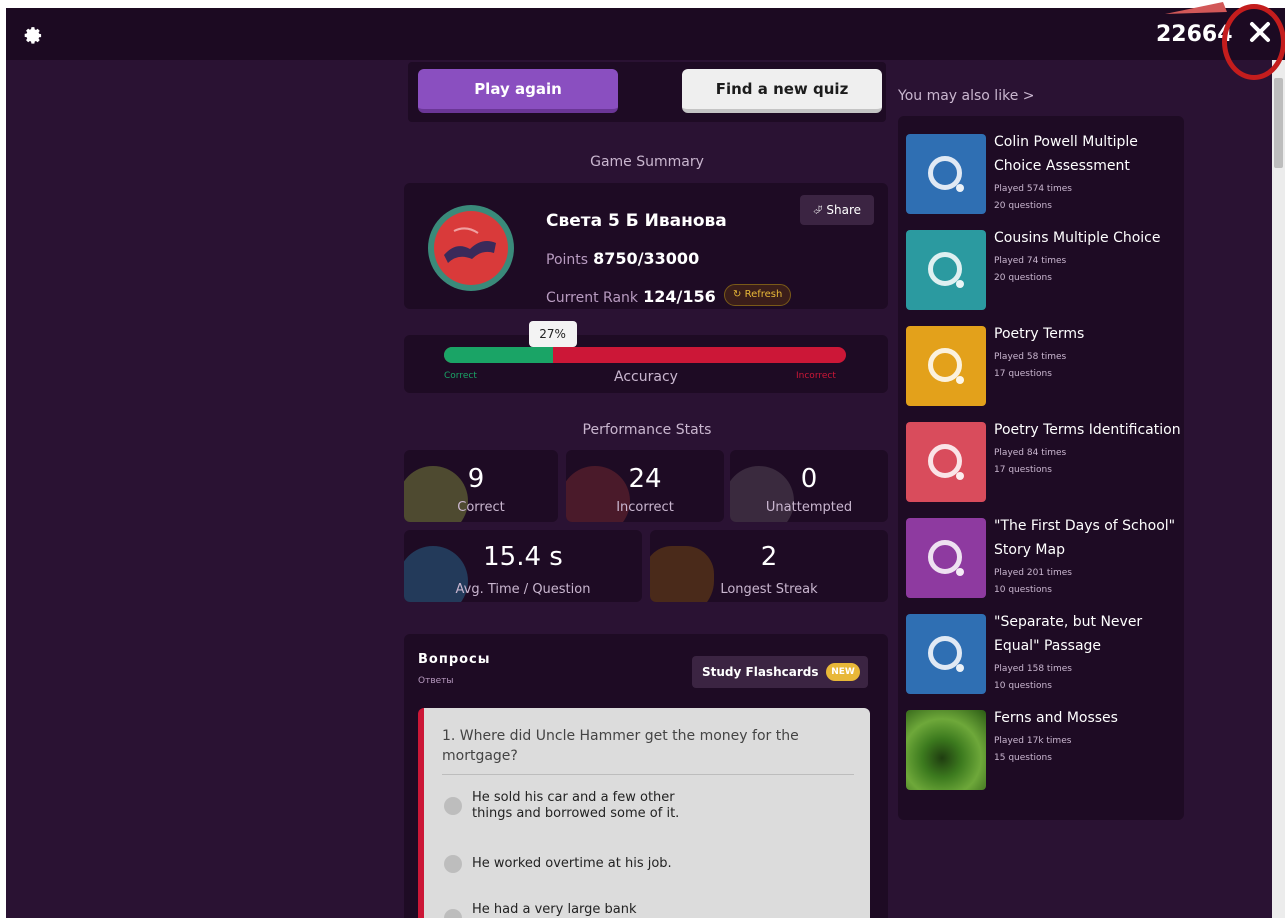 The height and width of the screenshot is (918, 1285). What do you see at coordinates (523, 589) in the screenshot?
I see `avg-time-label: Avg. Time / Question` at bounding box center [523, 589].